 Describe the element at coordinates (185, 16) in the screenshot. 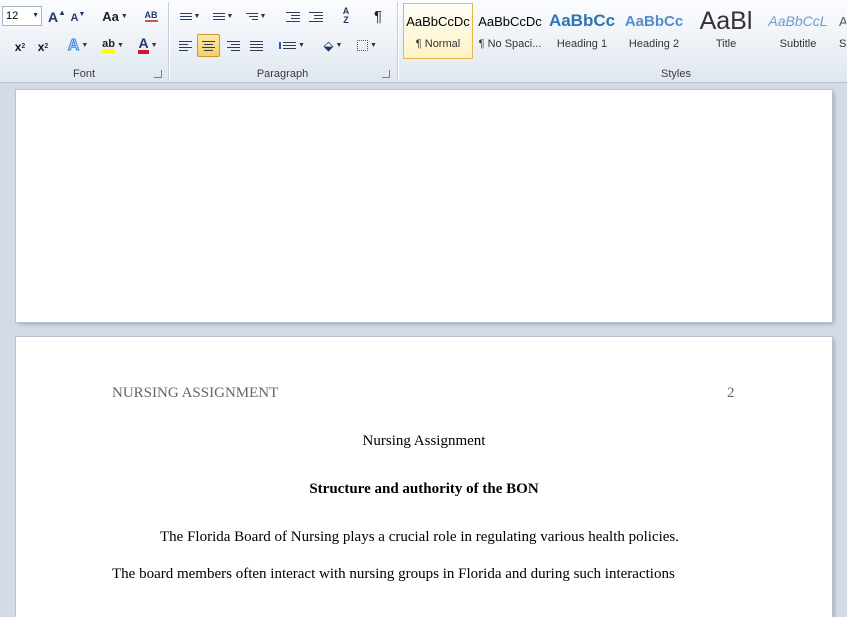

I see `bullets-icon` at that location.